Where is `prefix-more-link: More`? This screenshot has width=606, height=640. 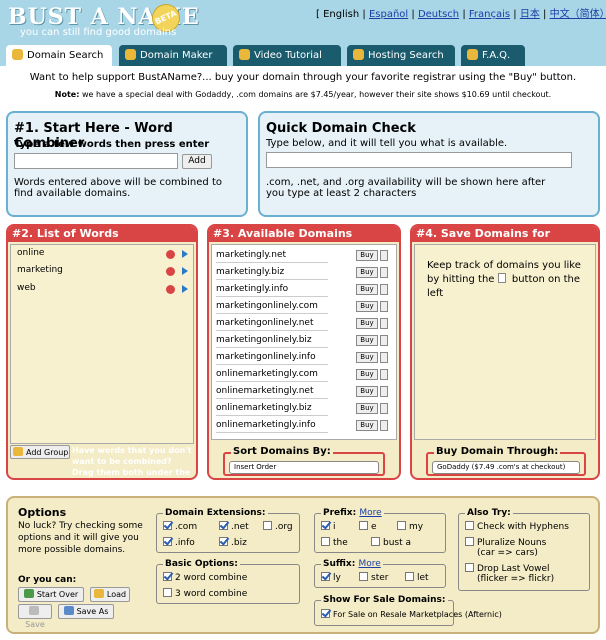 prefix-more-link: More is located at coordinates (370, 513).